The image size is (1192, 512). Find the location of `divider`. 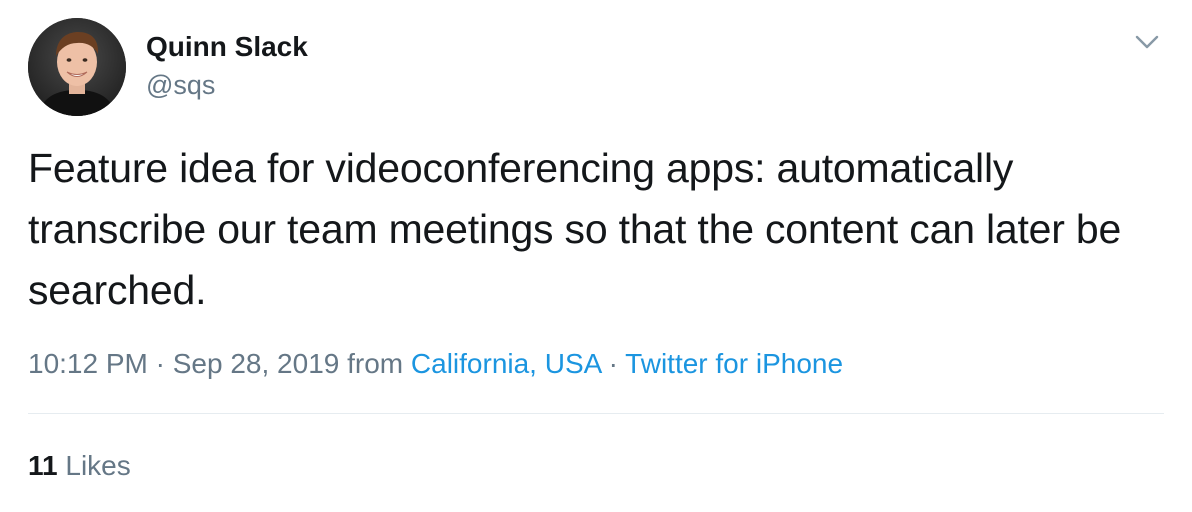

divider is located at coordinates (596, 413).